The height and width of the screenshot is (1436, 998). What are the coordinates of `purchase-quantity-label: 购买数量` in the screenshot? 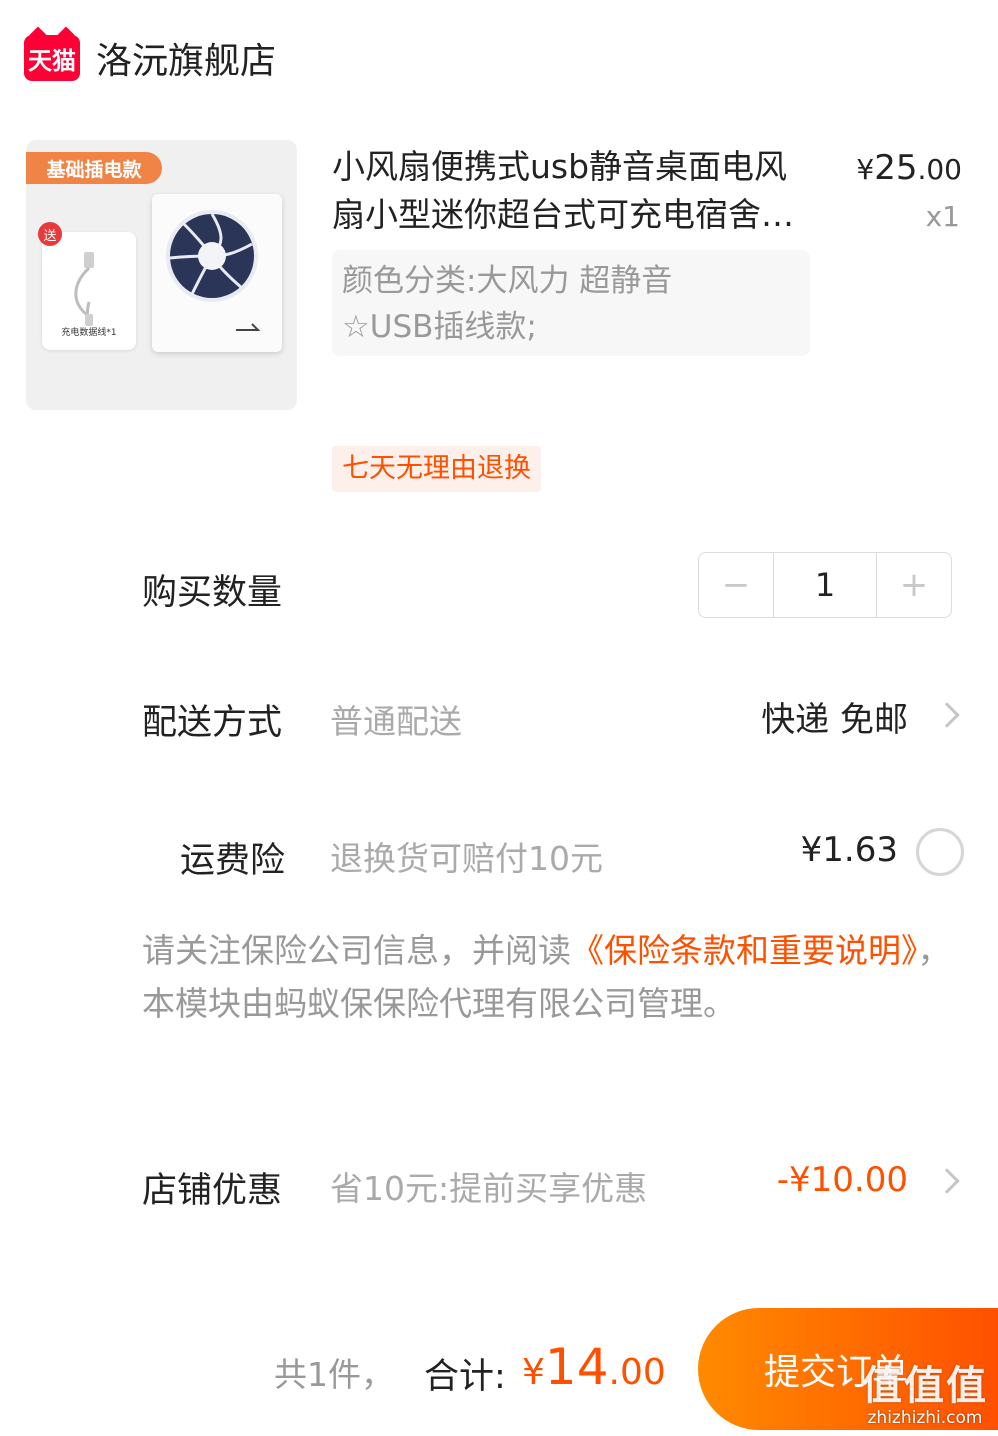 It's located at (212, 593).